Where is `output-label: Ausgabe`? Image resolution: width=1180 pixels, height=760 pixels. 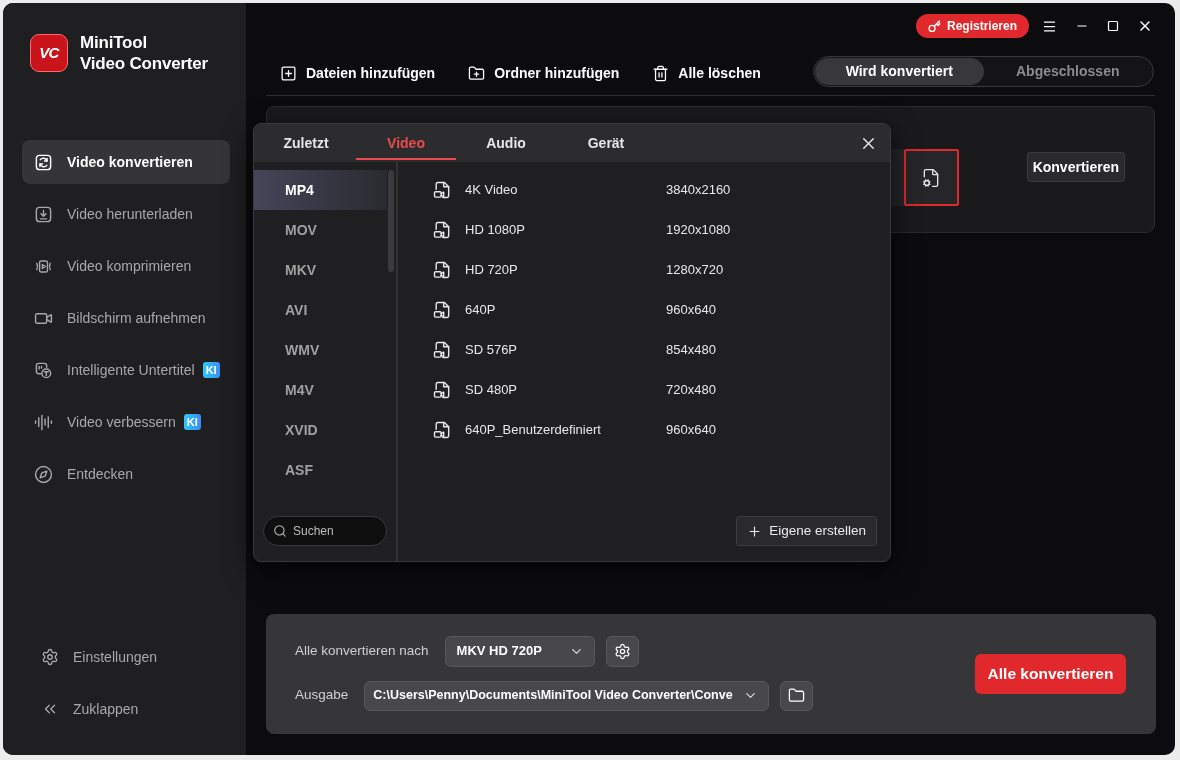 output-label: Ausgabe is located at coordinates (322, 695).